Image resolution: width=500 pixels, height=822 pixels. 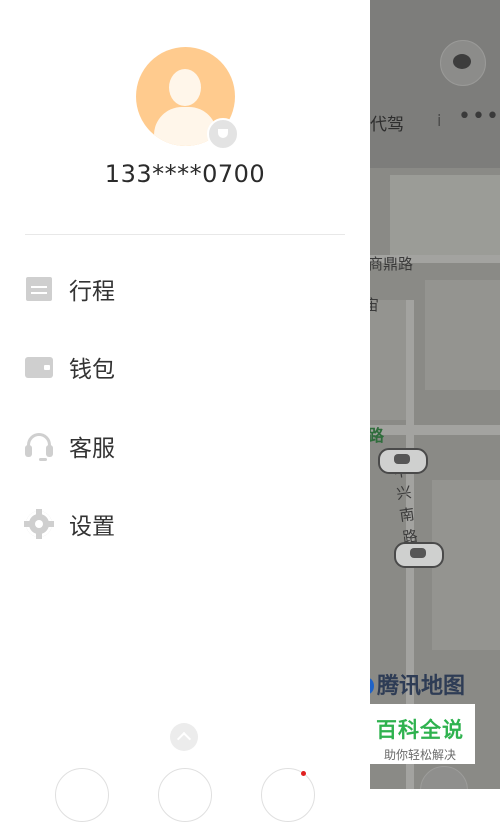 I want to click on more-icon: •••, so click(x=479, y=116).